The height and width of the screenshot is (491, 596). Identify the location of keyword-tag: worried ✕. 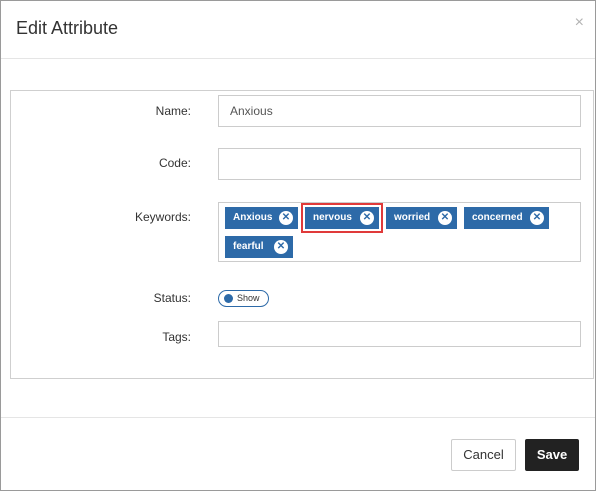
(421, 218).